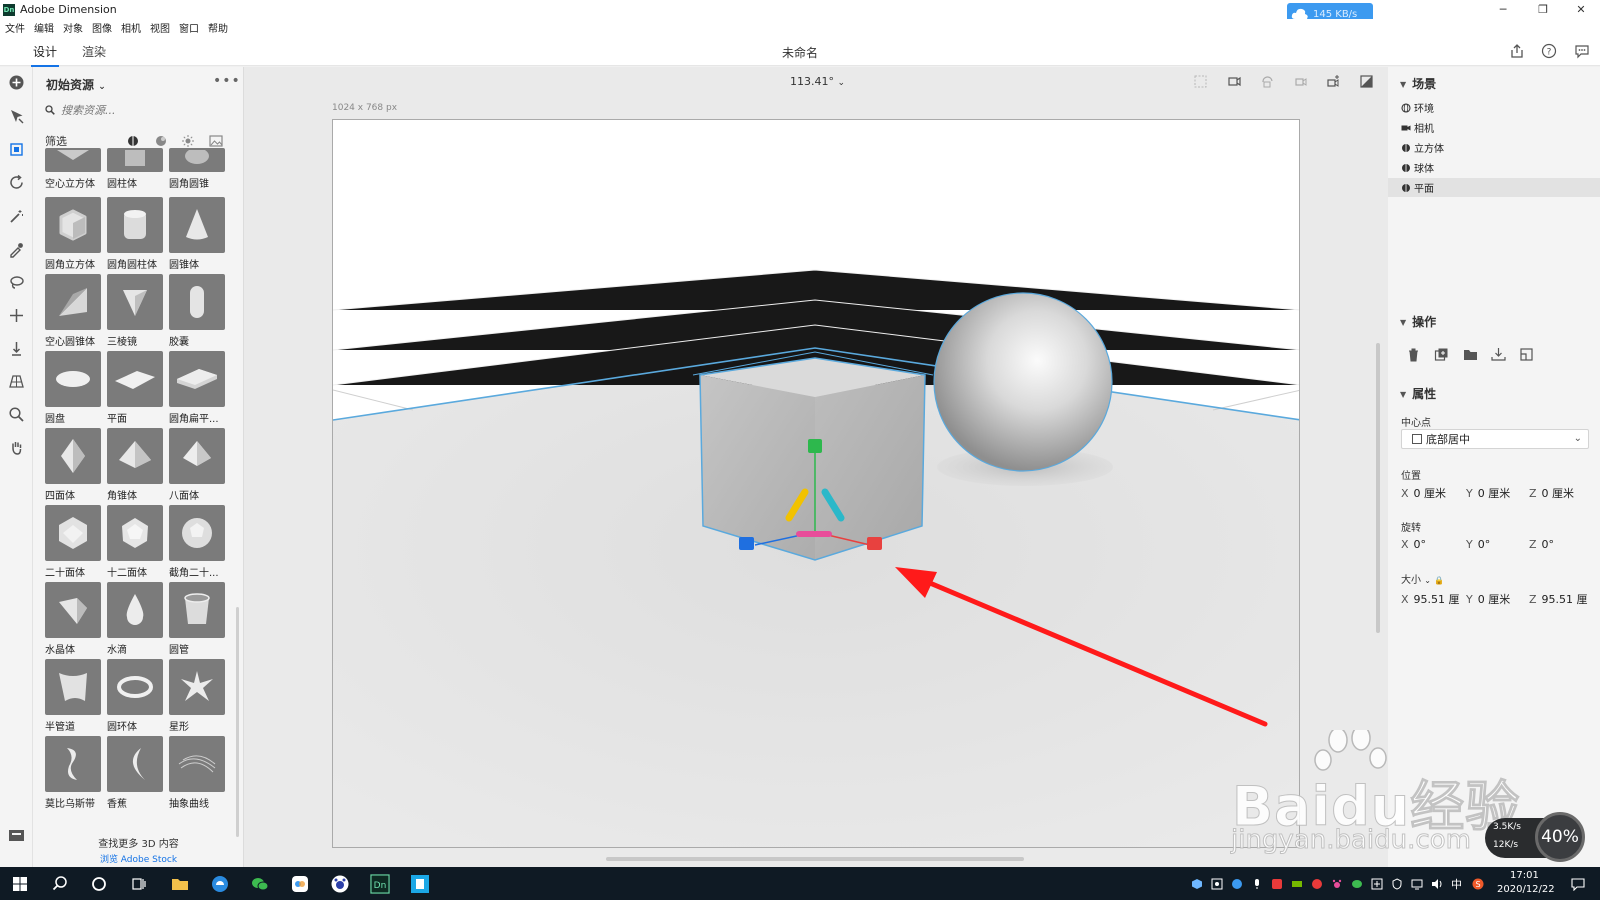  Describe the element at coordinates (198, 773) in the screenshot. I see `asset-abstract-curve: 抽象曲线` at that location.